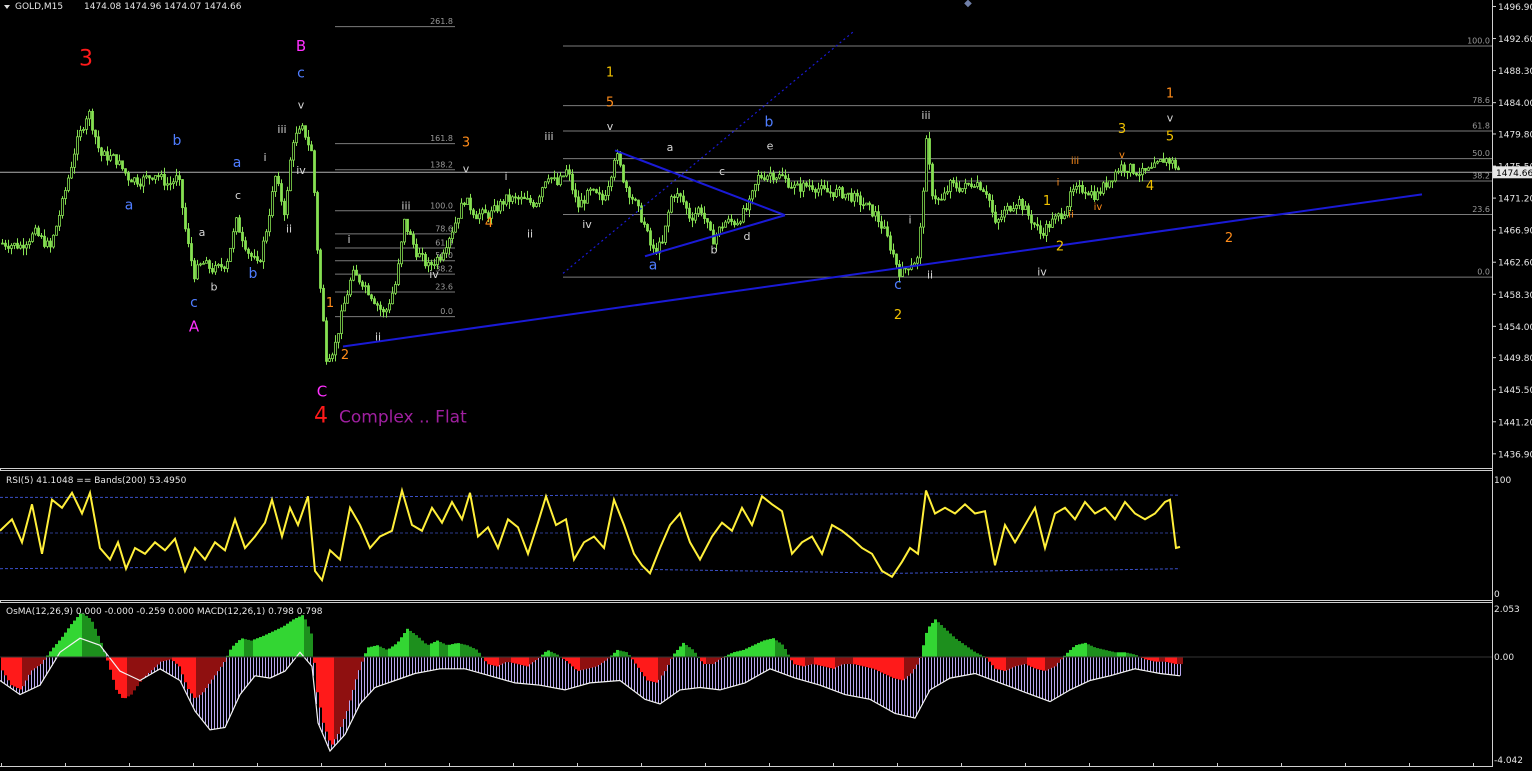  I want to click on wave-label: 2, so click(1229, 238).